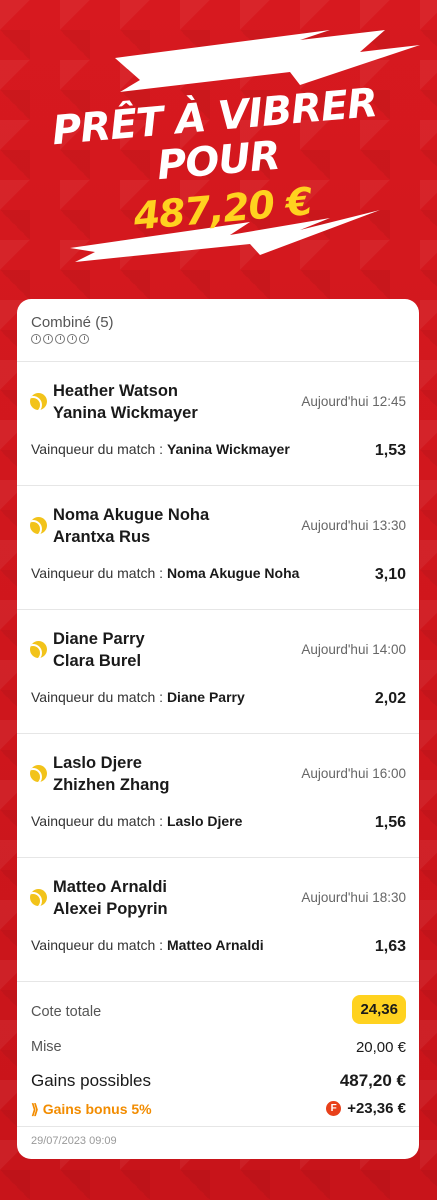  I want to click on player-1: Heather Watson, so click(115, 391).